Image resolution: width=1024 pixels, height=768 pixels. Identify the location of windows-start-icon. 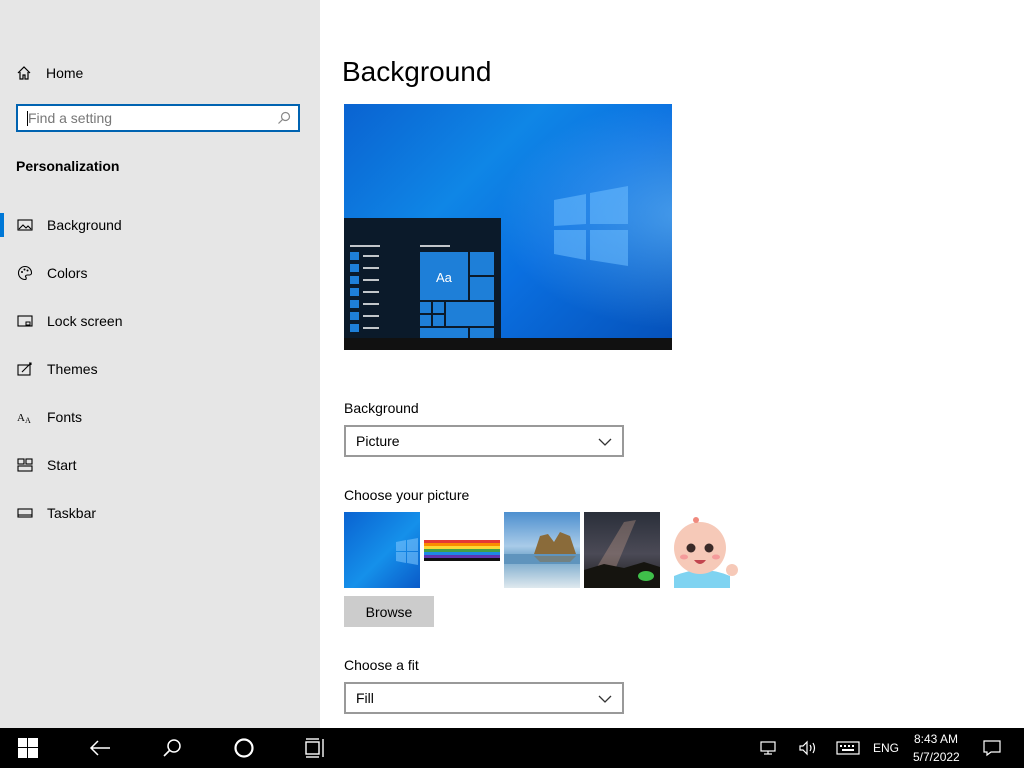
(28, 748).